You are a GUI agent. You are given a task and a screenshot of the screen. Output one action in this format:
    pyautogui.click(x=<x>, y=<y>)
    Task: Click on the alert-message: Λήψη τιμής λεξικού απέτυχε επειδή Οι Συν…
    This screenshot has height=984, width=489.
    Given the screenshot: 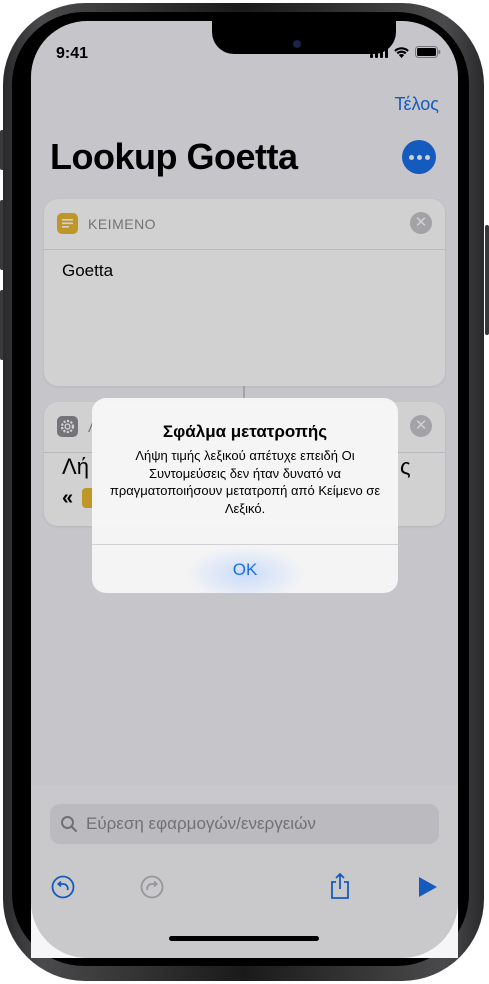 What is the action you would take?
    pyautogui.click(x=245, y=482)
    